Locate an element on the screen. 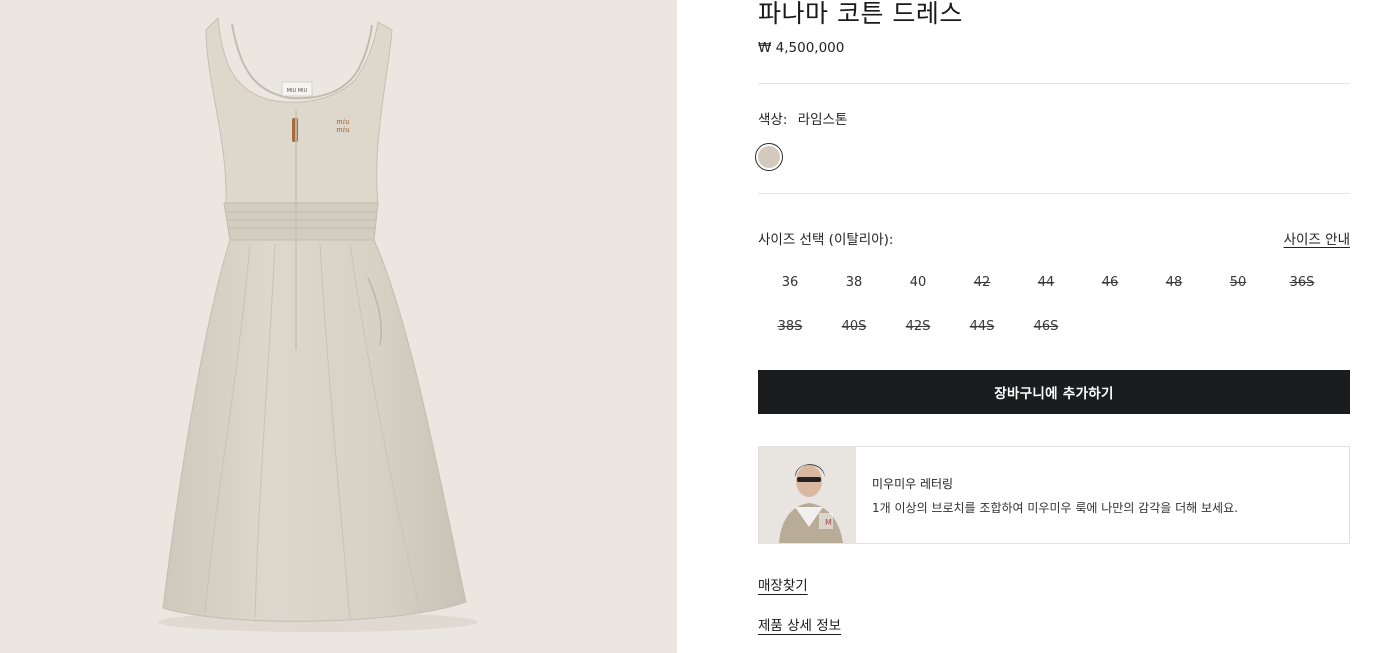 The width and height of the screenshot is (1381, 653). size-option: 44 is located at coordinates (1046, 282).